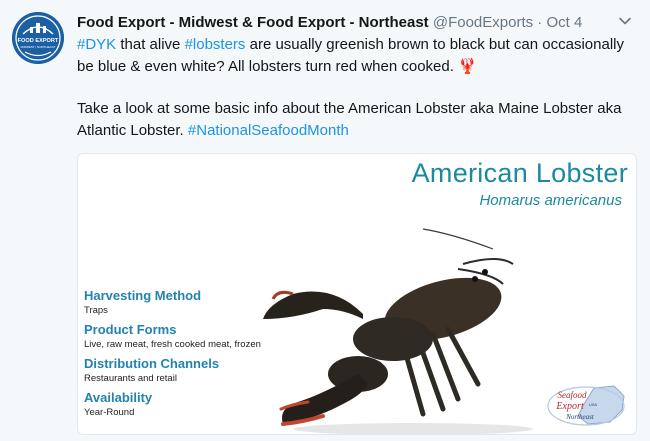  What do you see at coordinates (96, 44) in the screenshot?
I see `hashtag-dyk: #DYK` at bounding box center [96, 44].